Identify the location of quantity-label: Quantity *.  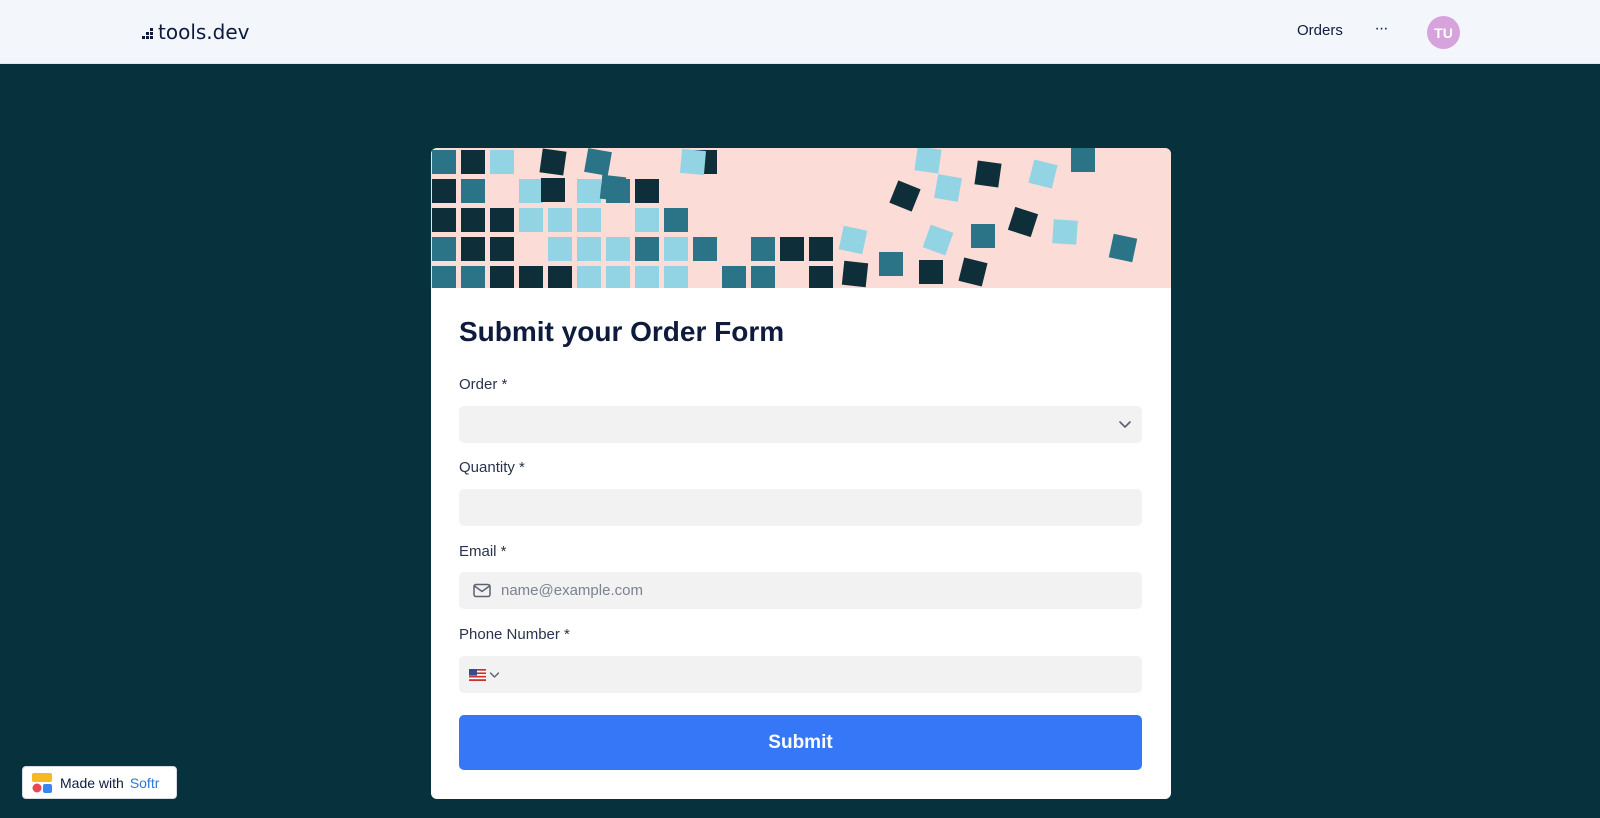
(492, 467).